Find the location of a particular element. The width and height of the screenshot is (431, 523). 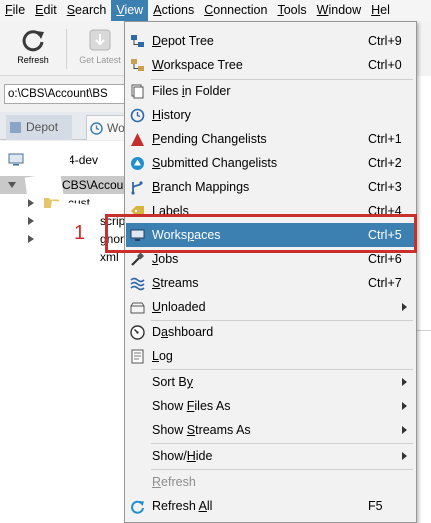

refresh-button: Refresh is located at coordinates (33, 49).